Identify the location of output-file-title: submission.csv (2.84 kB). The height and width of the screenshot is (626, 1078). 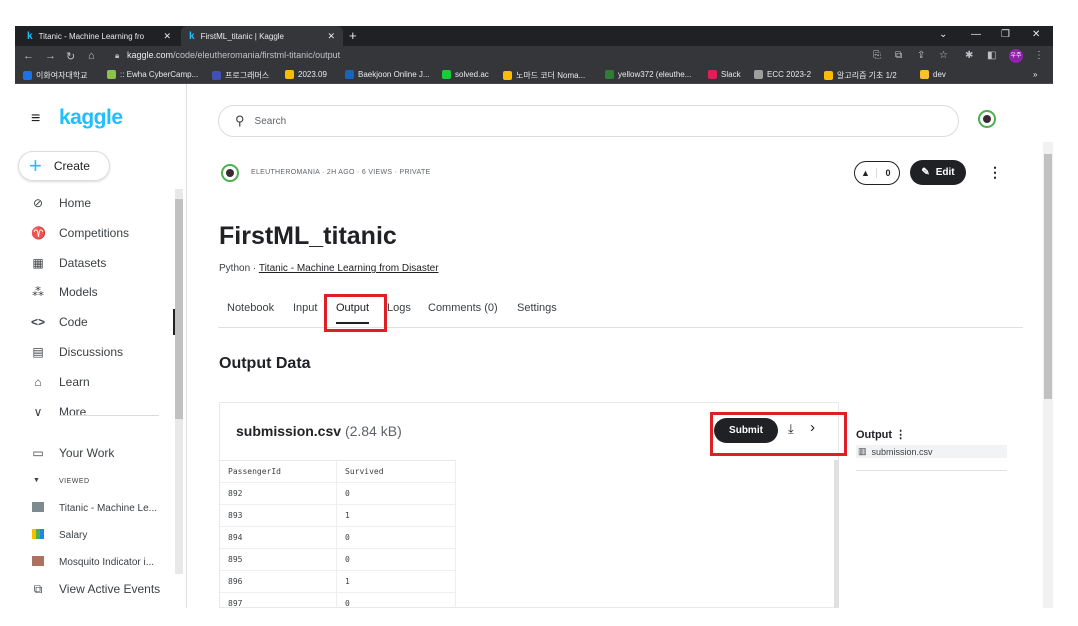
(319, 431).